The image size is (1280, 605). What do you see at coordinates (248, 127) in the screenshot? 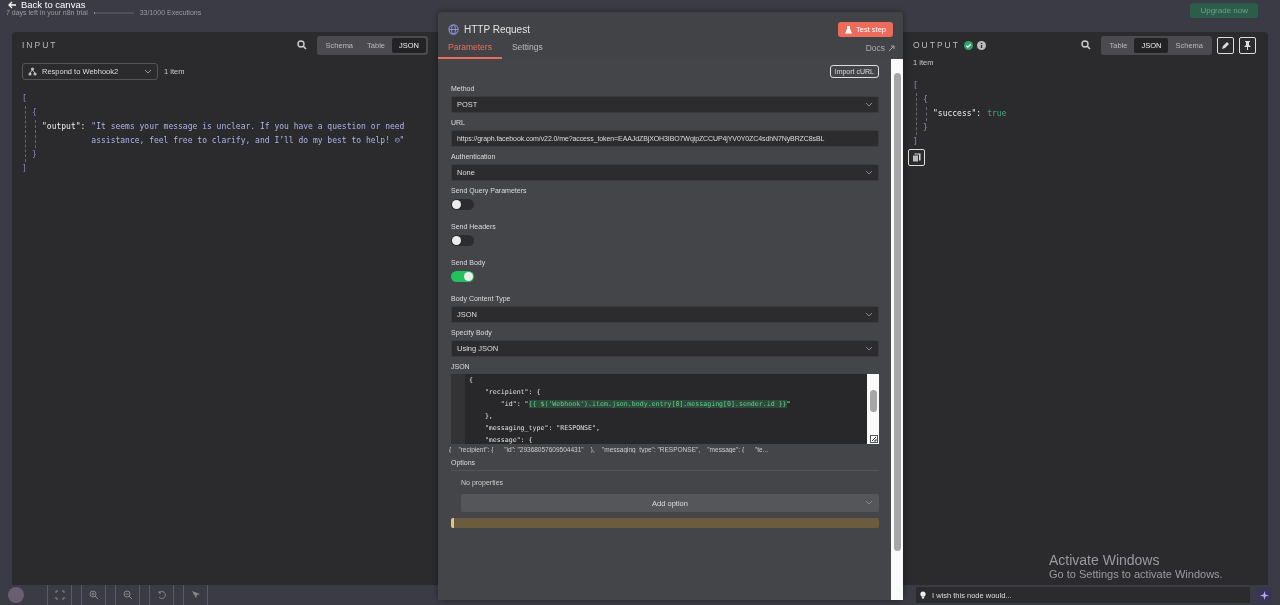
I see `json-value: "It seems your message is unclear. If you have a question or need` at bounding box center [248, 127].